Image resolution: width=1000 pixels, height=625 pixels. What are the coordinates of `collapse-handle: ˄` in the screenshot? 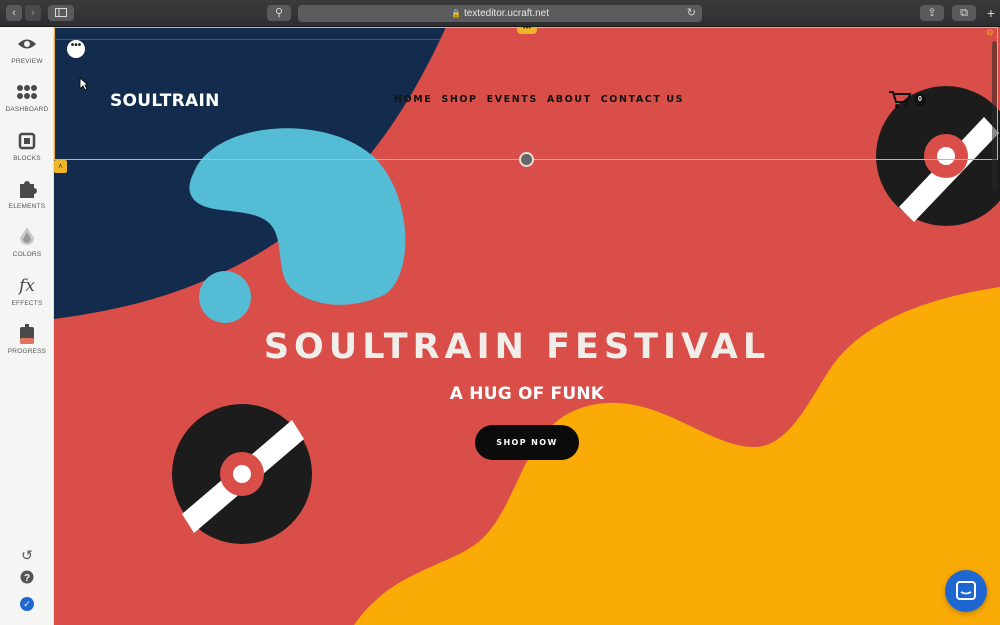 It's located at (60, 166).